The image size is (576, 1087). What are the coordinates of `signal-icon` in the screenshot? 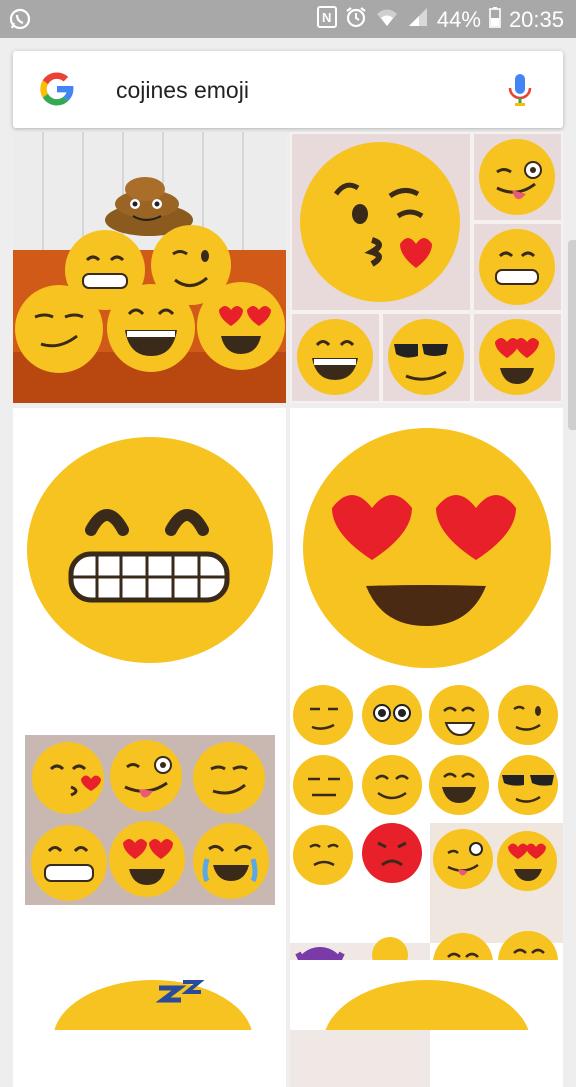 It's located at (418, 20).